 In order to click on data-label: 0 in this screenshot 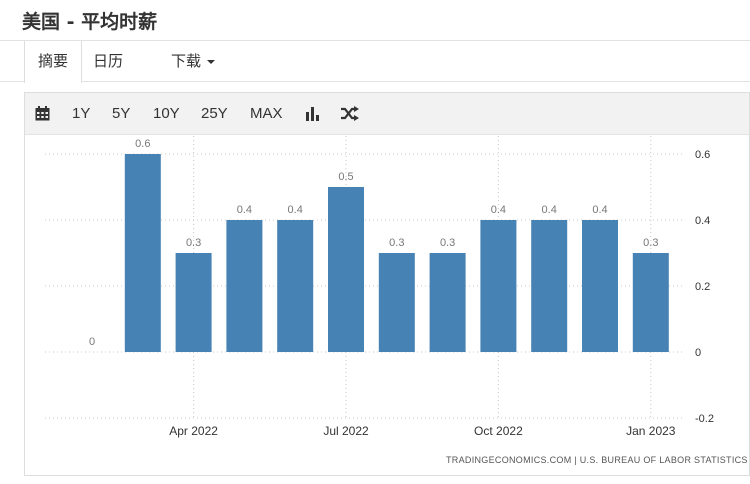, I will do `click(92, 342)`.